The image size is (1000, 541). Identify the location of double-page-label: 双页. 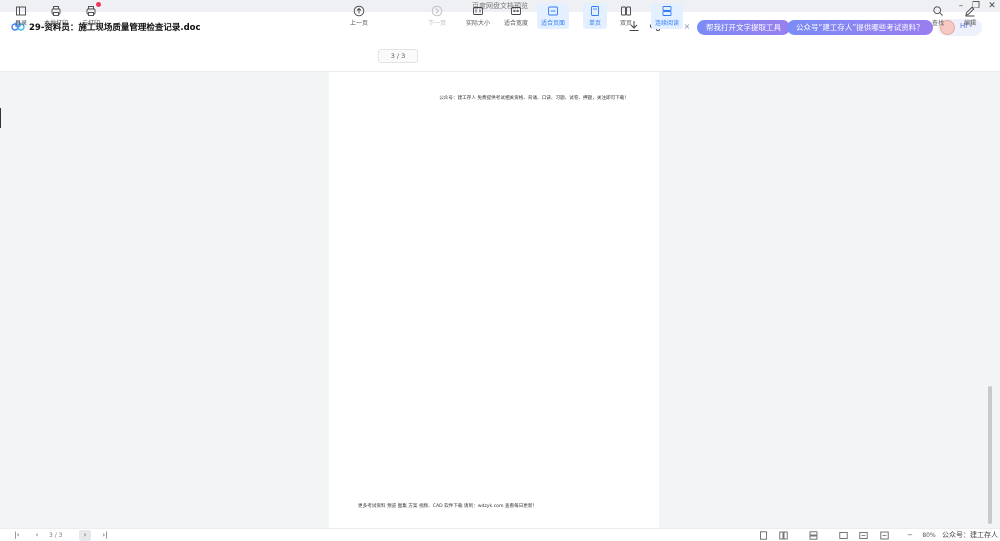
(625, 23).